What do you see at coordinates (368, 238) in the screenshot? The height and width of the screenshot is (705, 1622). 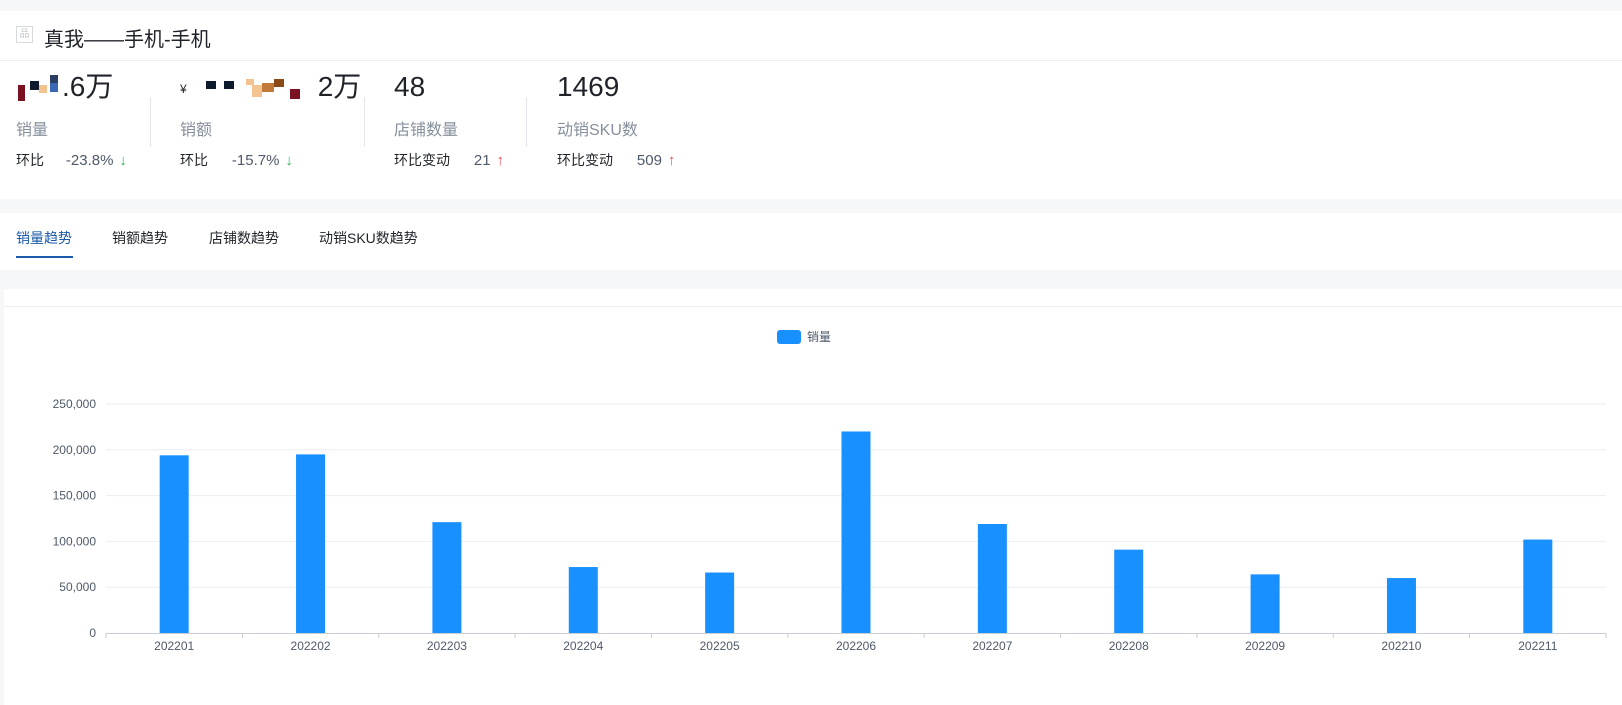 I see `tab-active-sku-trend: 动销SKU数趋势` at bounding box center [368, 238].